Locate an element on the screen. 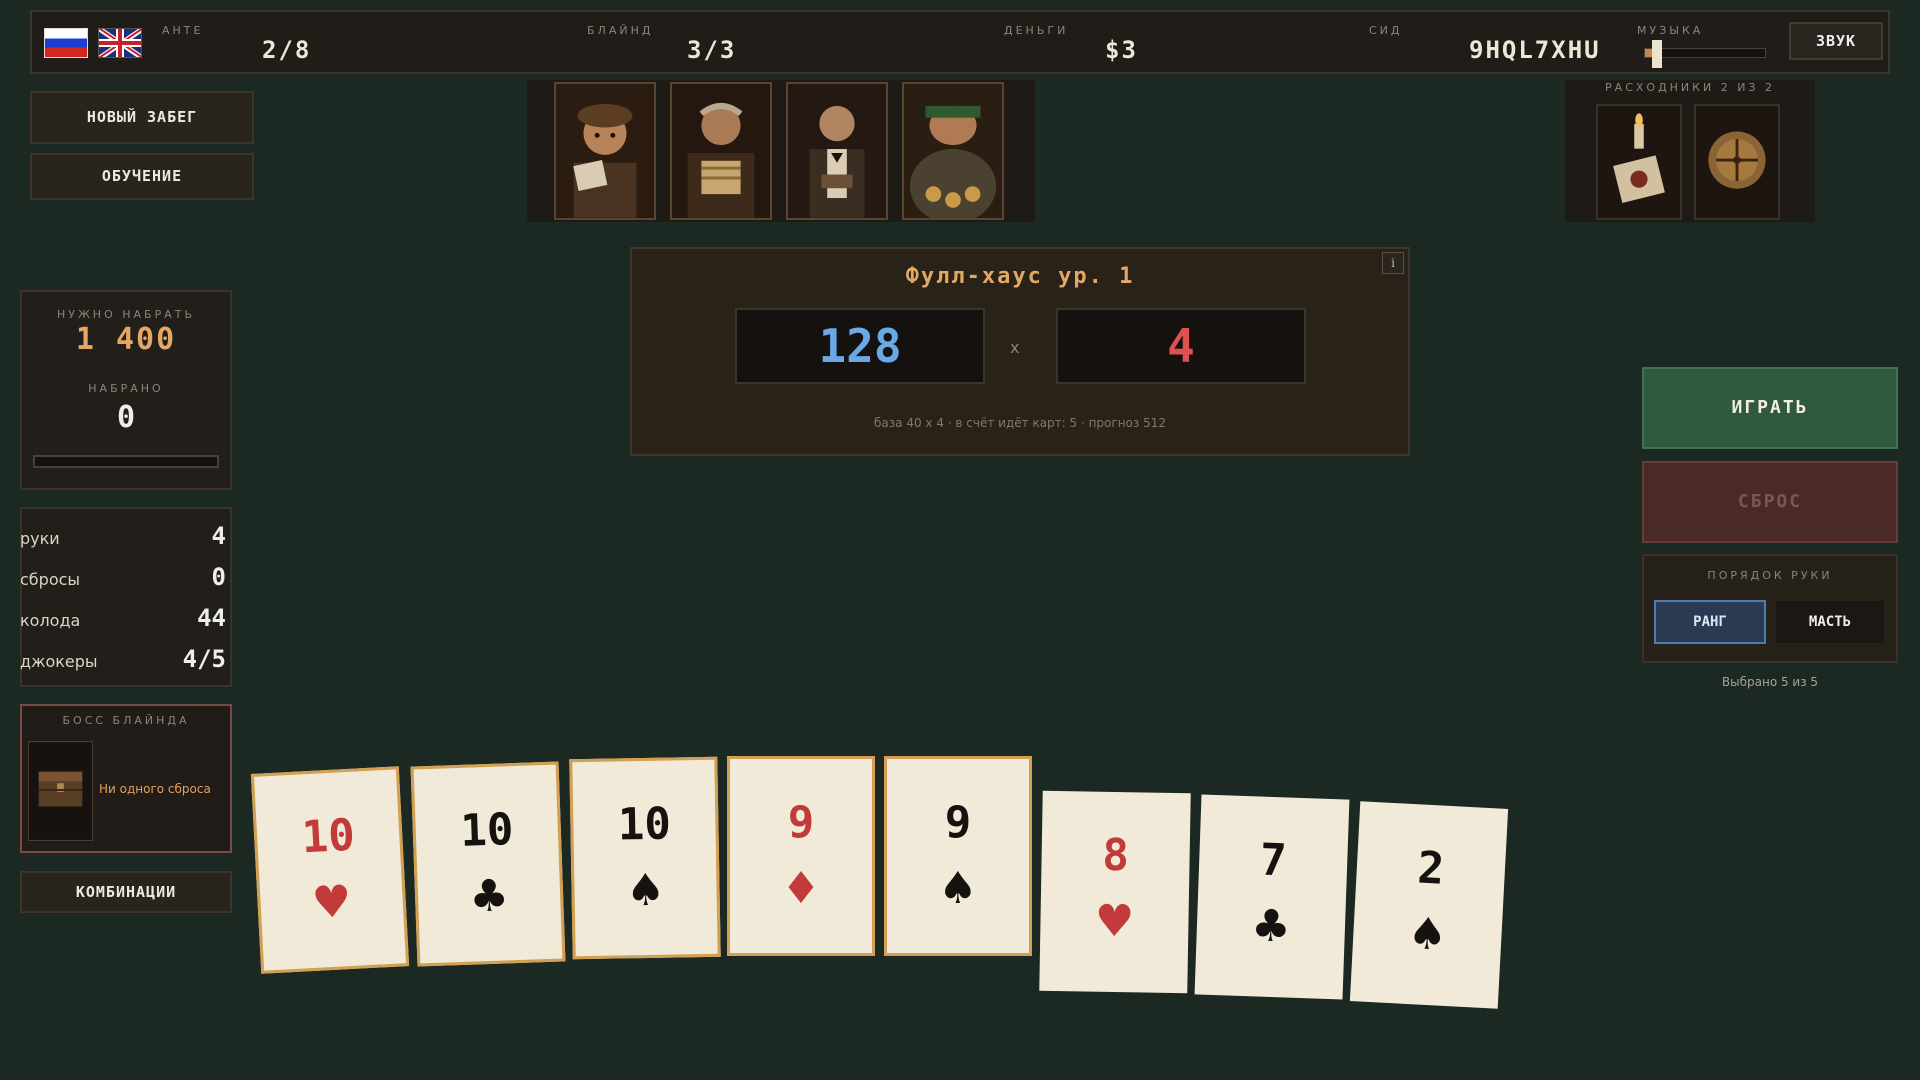  blind-value: 3/3 is located at coordinates (712, 50).